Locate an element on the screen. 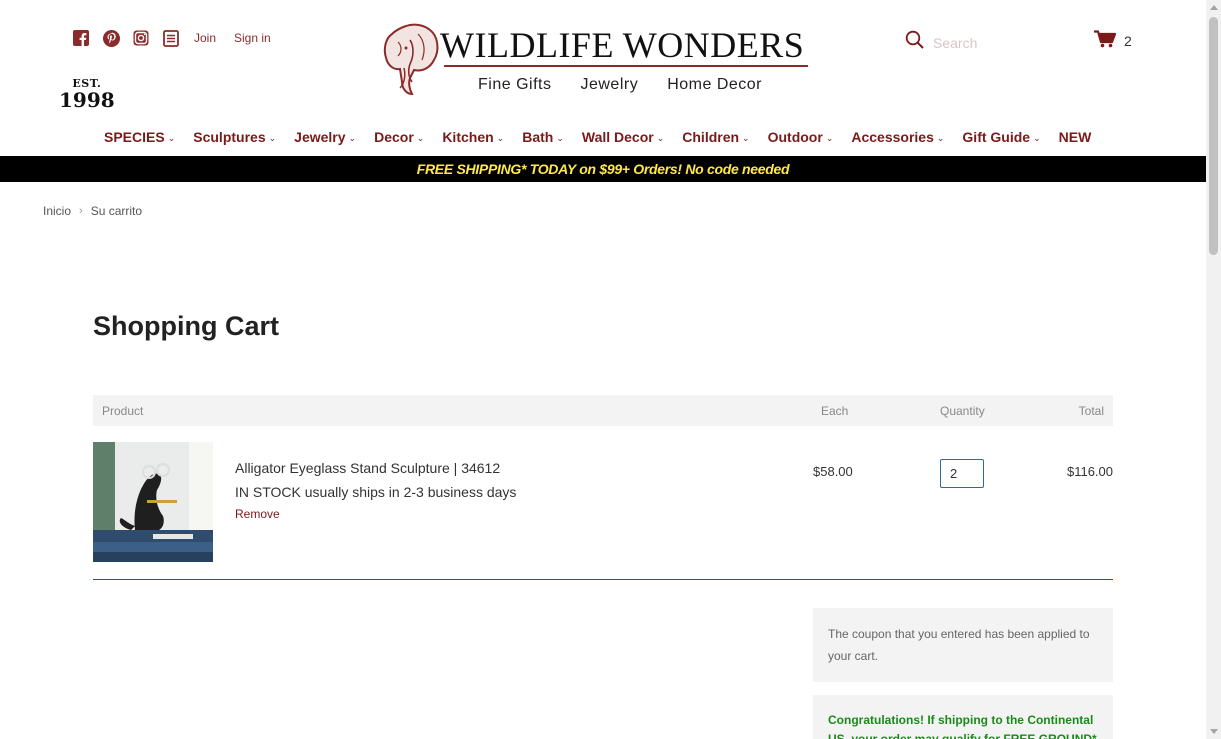  quantity-input is located at coordinates (962, 473).